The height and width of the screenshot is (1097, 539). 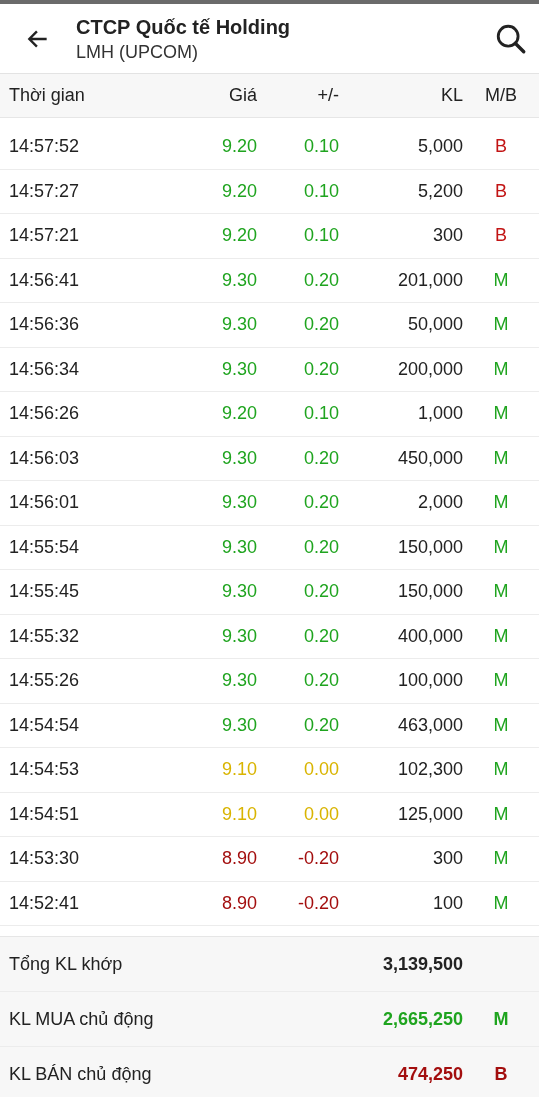 I want to click on time-cell: 14:56:03, so click(x=44, y=457).